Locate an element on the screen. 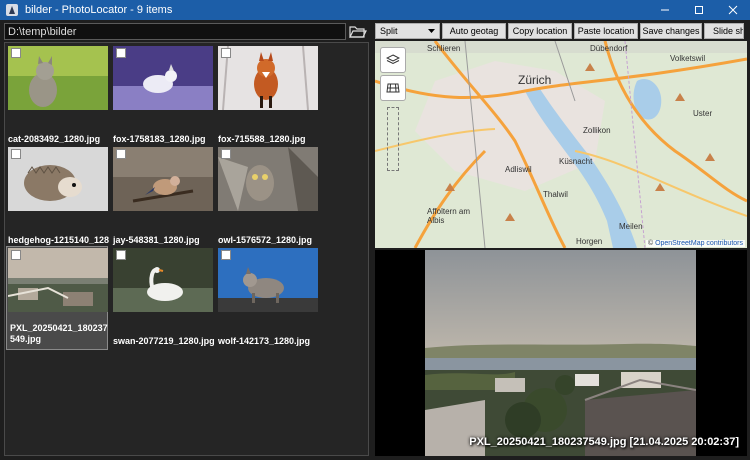  copy-location-button: Copy location is located at coordinates (540, 31).